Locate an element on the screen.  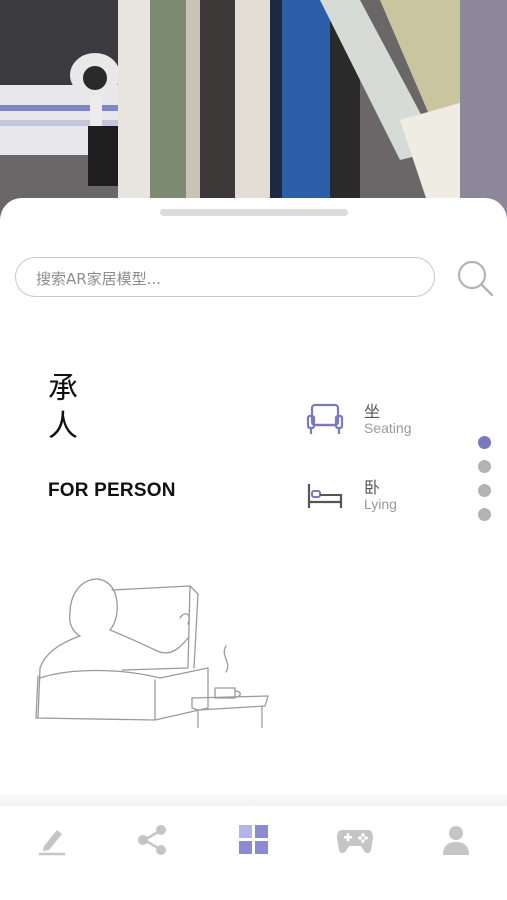
pencil-icon is located at coordinates (52, 843).